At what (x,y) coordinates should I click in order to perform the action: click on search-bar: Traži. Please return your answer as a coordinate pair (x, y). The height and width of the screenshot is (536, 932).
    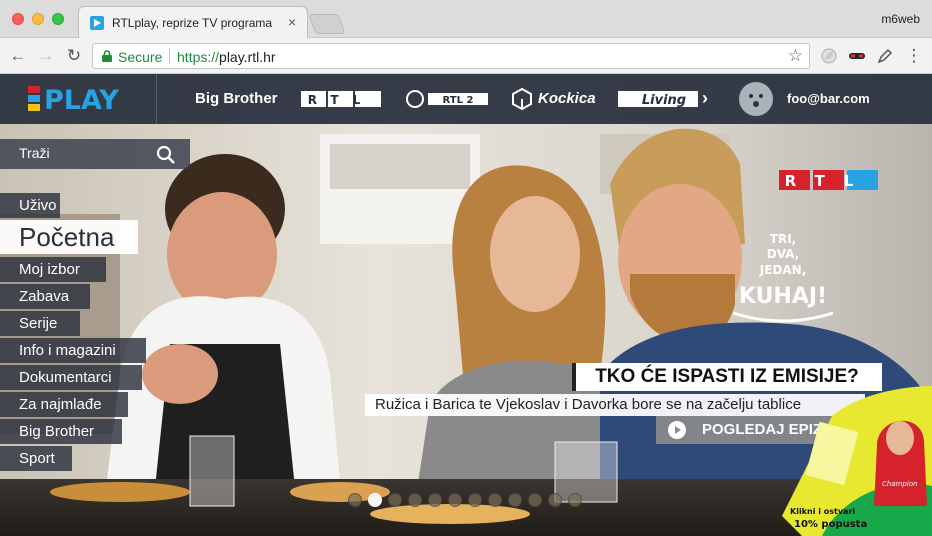
    Looking at the image, I should click on (95, 154).